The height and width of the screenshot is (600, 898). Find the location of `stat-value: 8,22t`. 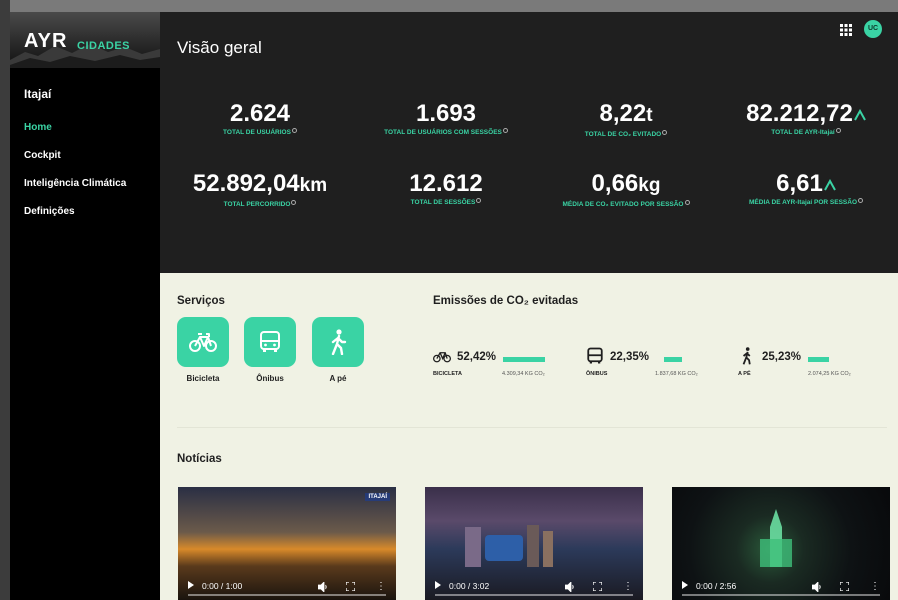

stat-value: 8,22t is located at coordinates (626, 113).